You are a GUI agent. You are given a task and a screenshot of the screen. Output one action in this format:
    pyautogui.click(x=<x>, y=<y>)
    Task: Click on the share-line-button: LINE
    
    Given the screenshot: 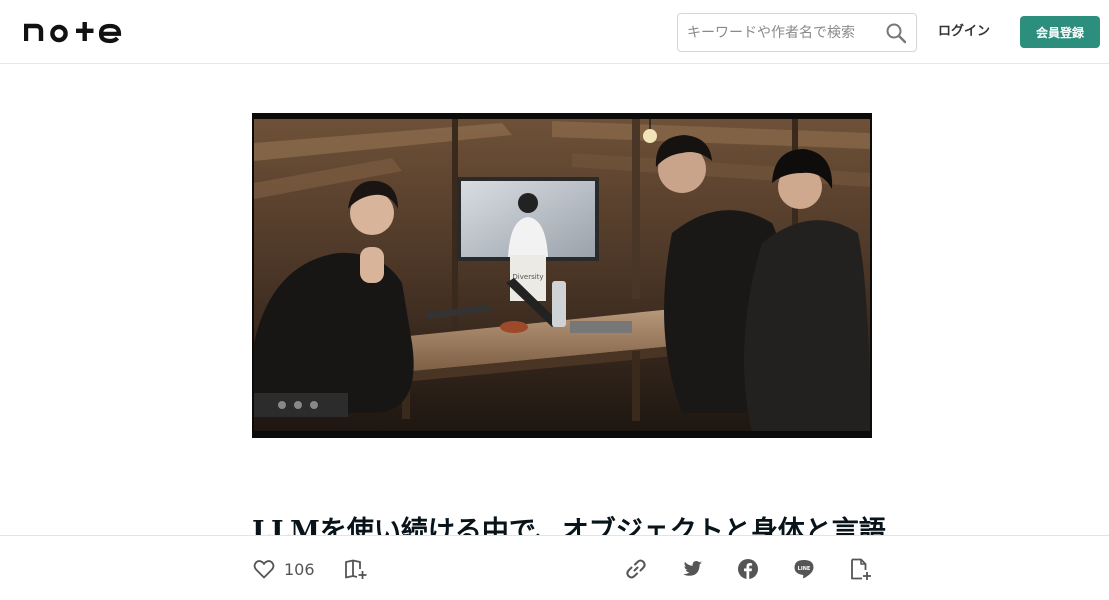 What is the action you would take?
    pyautogui.click(x=804, y=569)
    